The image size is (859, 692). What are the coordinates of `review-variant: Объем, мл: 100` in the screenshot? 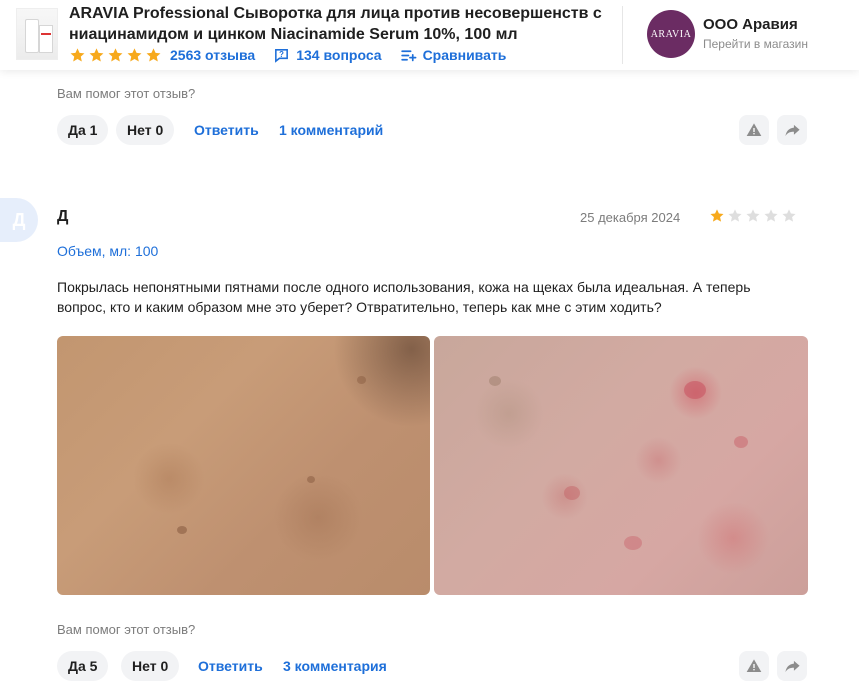 It's located at (108, 251).